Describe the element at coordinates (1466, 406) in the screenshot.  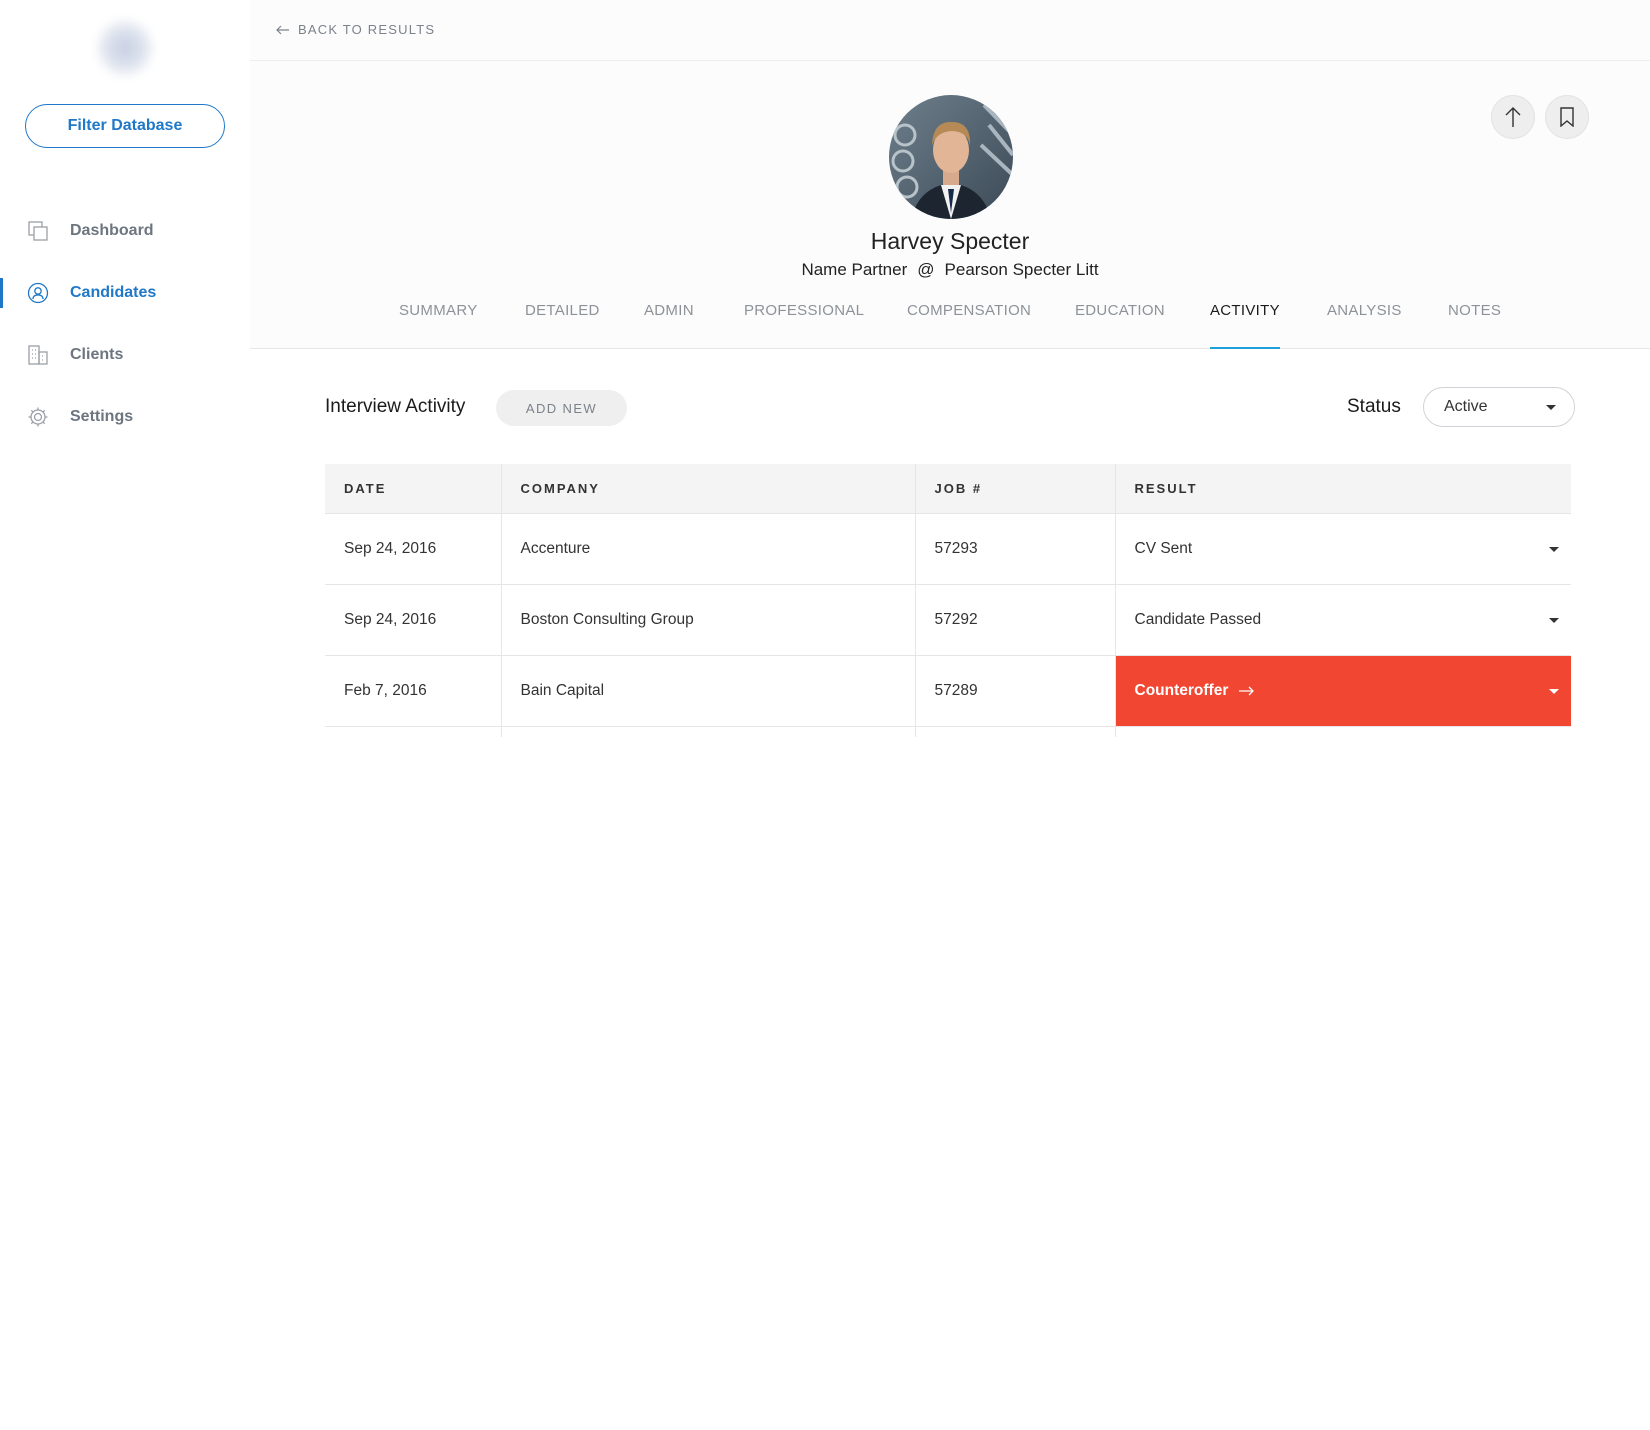
I see `status-value: Active` at that location.